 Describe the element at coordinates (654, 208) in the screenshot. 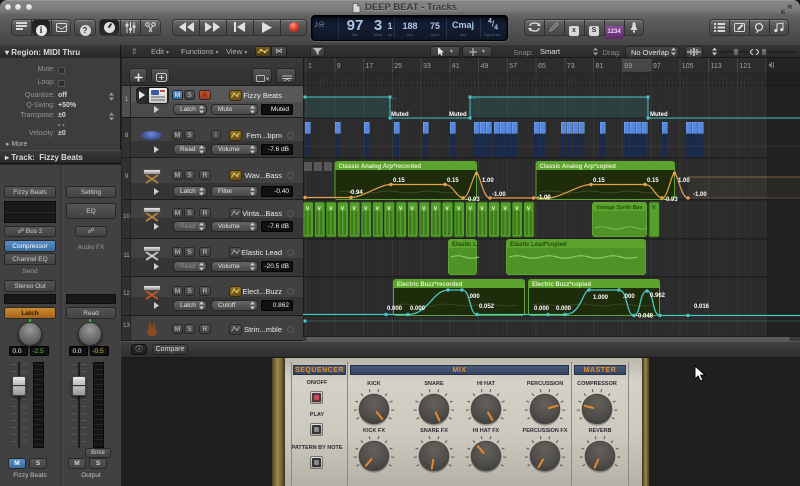

I see `svg-text: V` at that location.